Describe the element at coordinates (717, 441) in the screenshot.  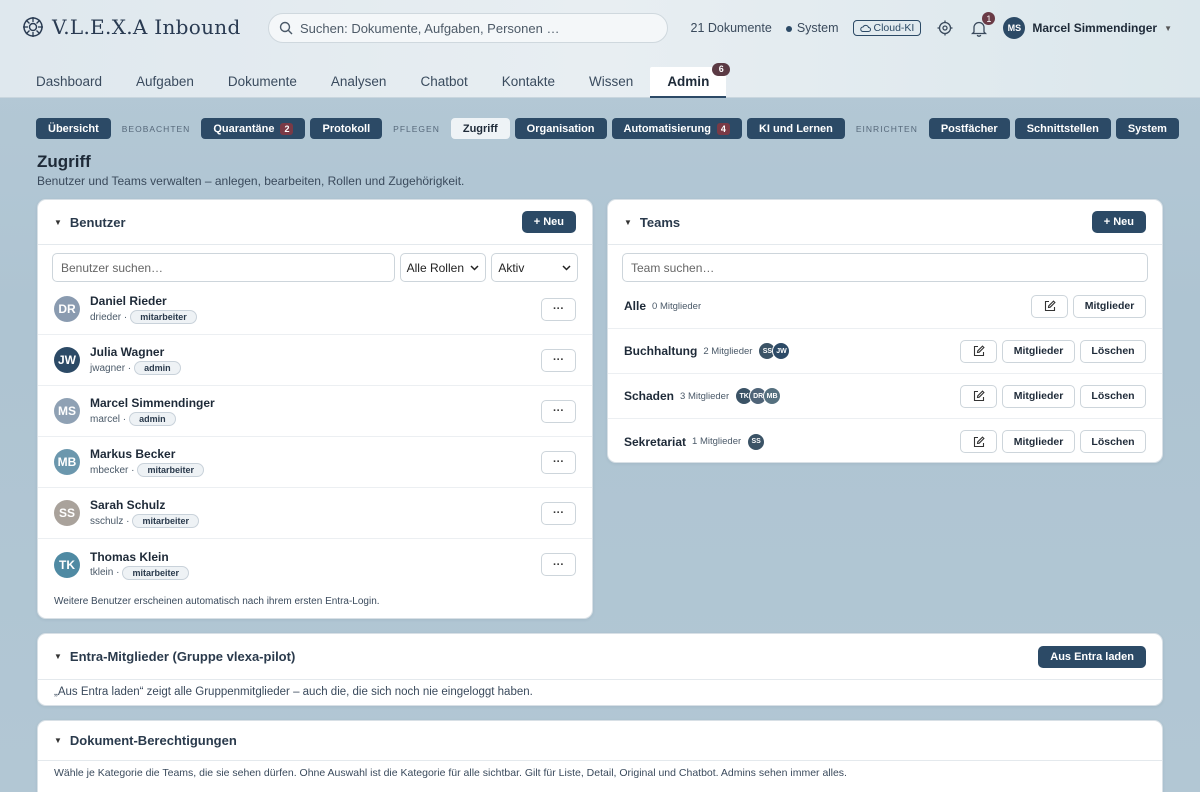
I see `team-member-count: 1 Mitglieder` at that location.